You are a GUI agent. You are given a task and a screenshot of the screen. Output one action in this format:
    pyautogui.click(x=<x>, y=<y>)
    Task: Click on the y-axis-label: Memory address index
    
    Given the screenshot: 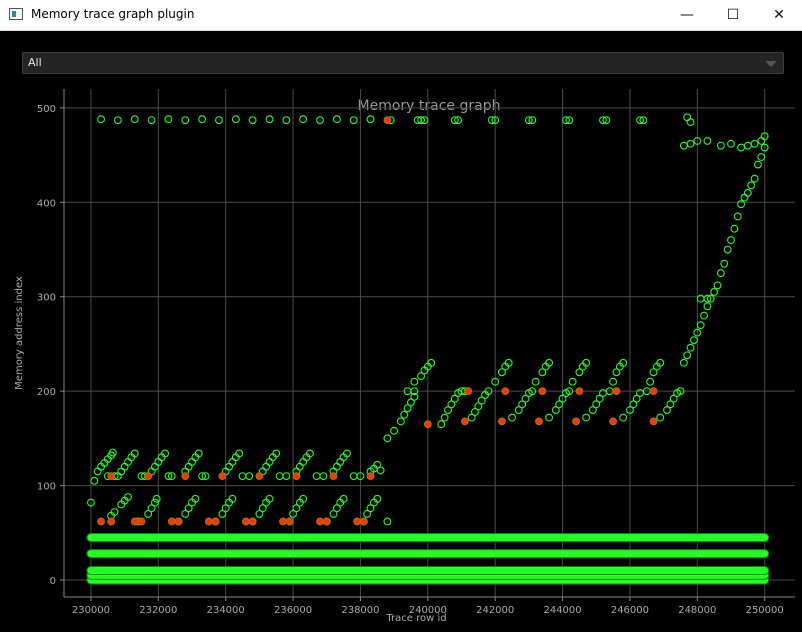 What is the action you would take?
    pyautogui.click(x=19, y=333)
    